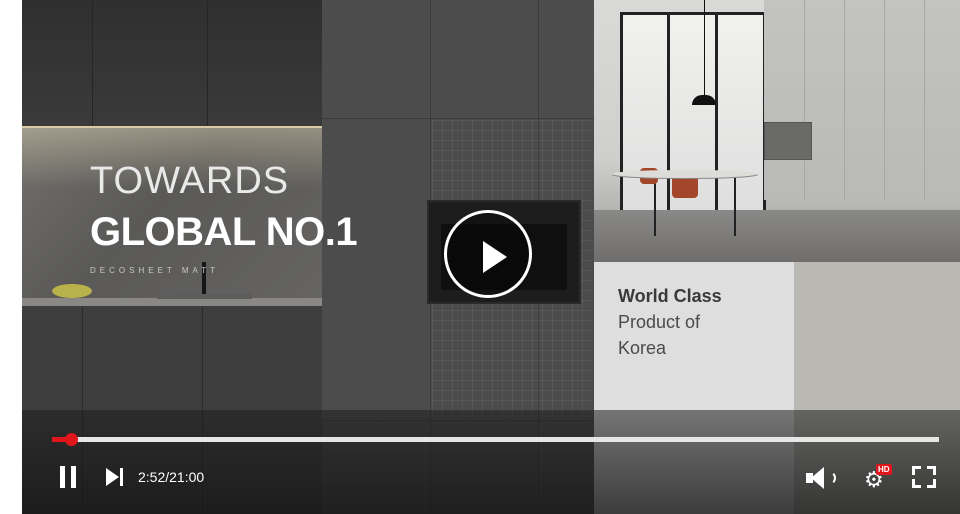  I want to click on brand-line: DECOSHEET MATT, so click(155, 270).